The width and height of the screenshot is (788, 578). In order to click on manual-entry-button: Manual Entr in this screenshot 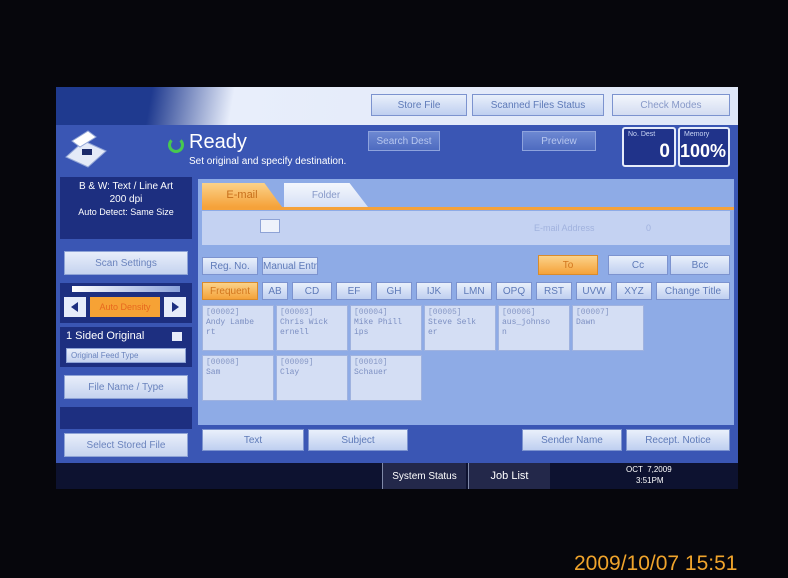, I will do `click(290, 266)`.